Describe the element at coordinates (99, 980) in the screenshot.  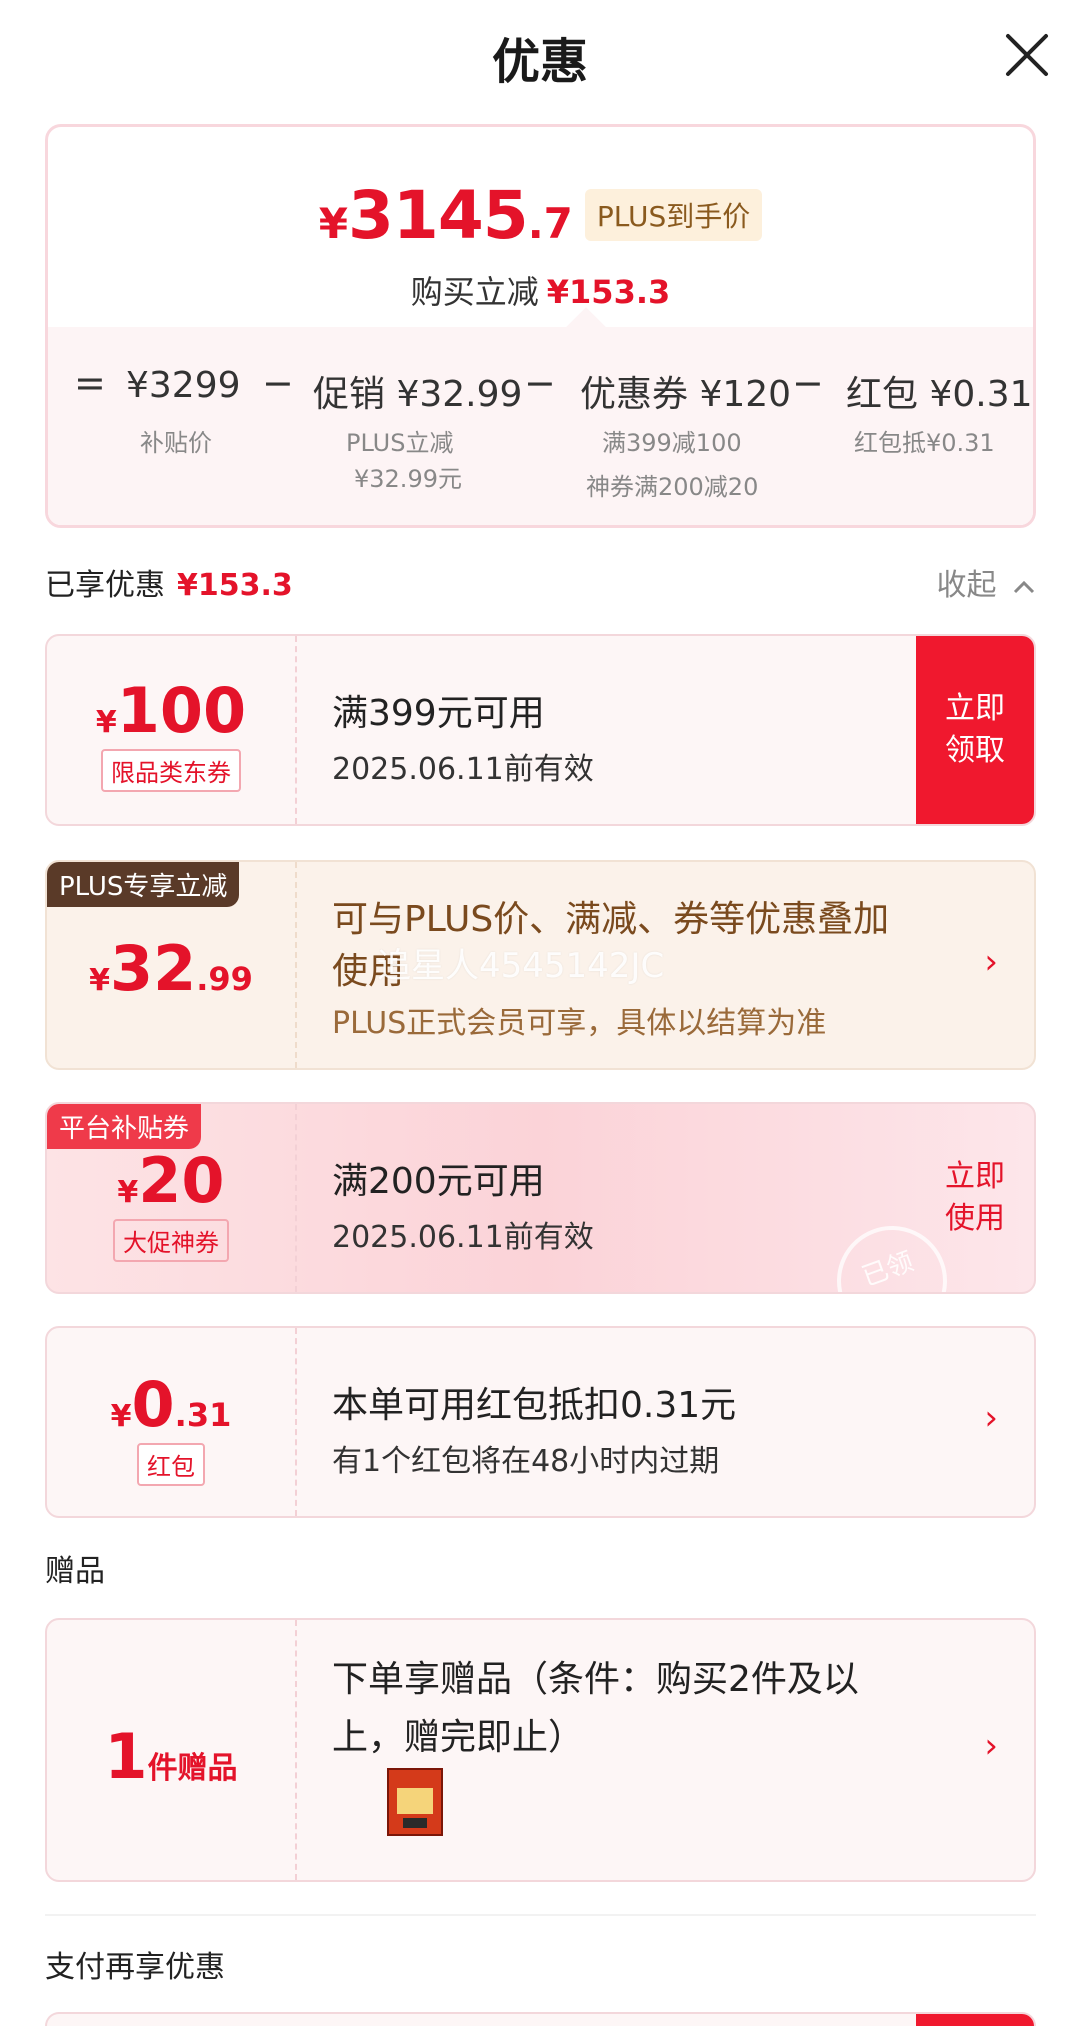
I see `plus-currency: ¥` at that location.